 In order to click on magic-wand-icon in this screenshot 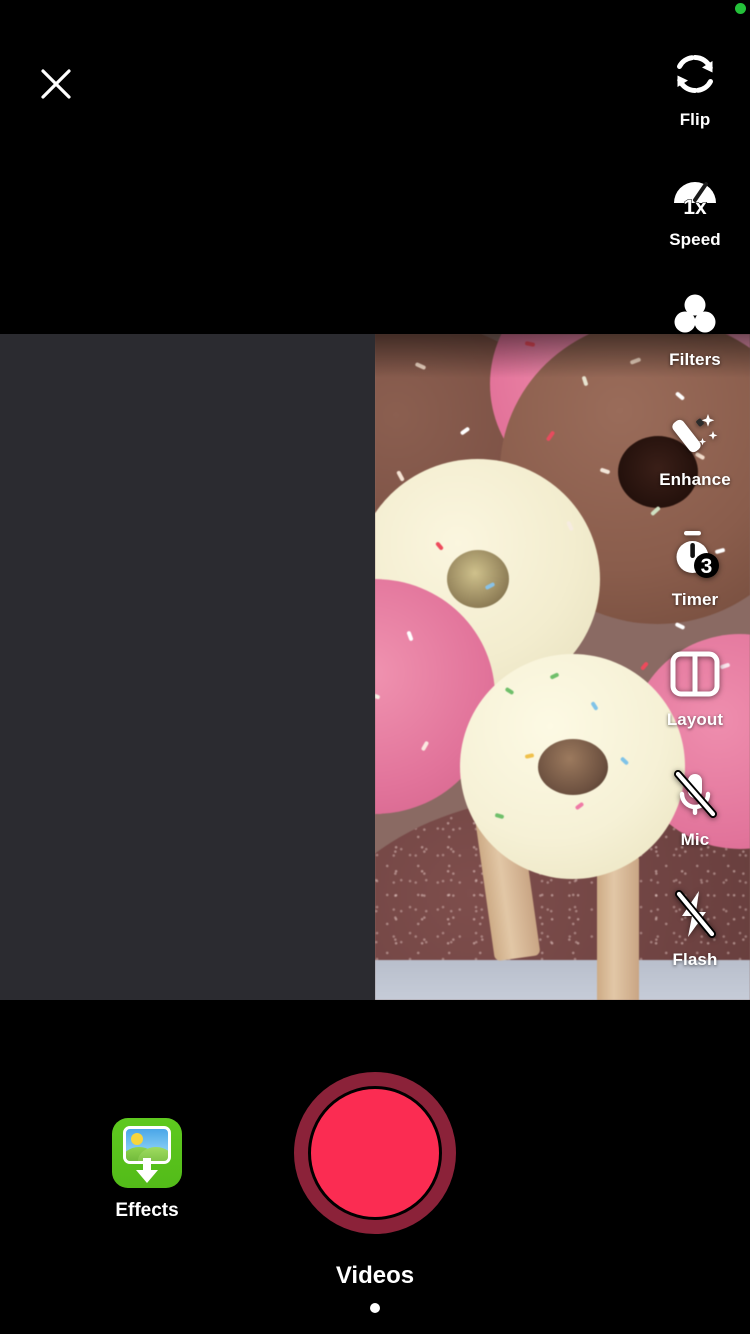, I will do `click(695, 434)`.